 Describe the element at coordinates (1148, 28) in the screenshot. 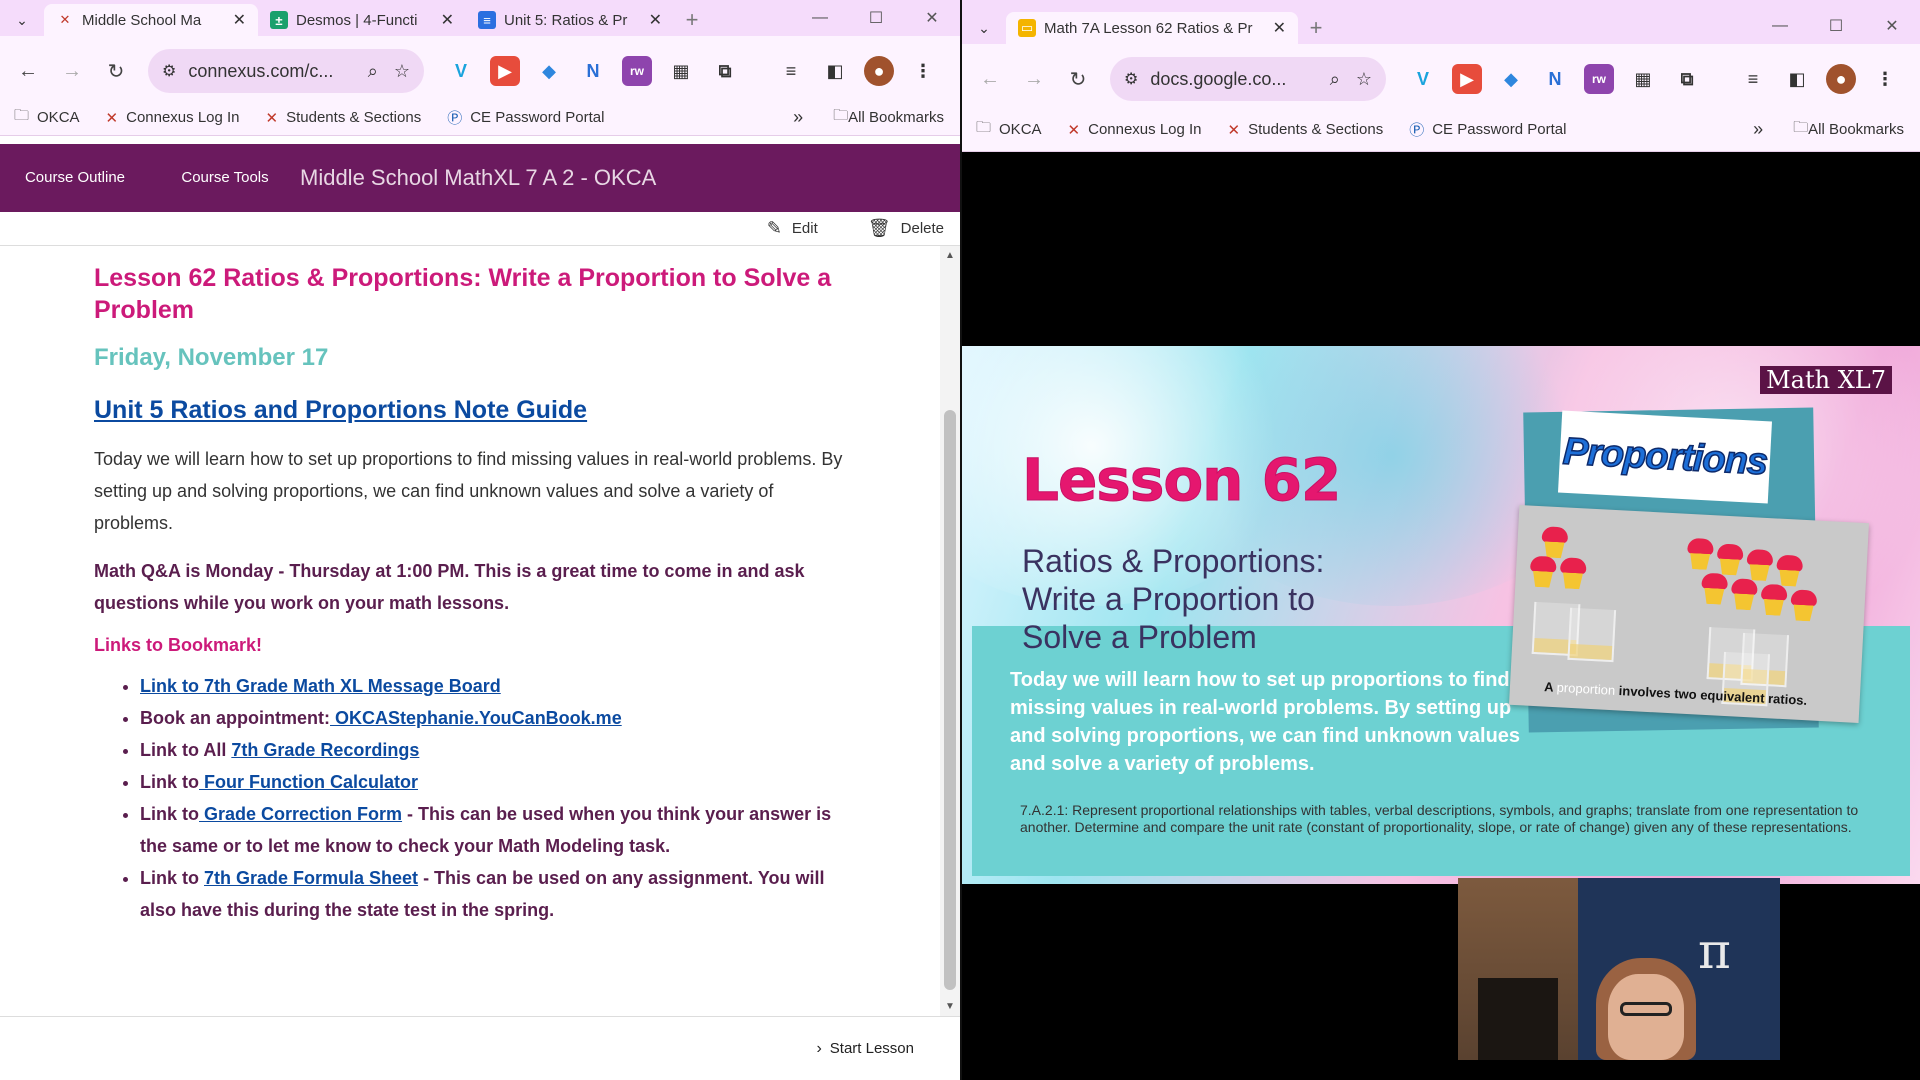

I see `tab-title: Math 7A Lesson 62 Ratios & Pr` at that location.